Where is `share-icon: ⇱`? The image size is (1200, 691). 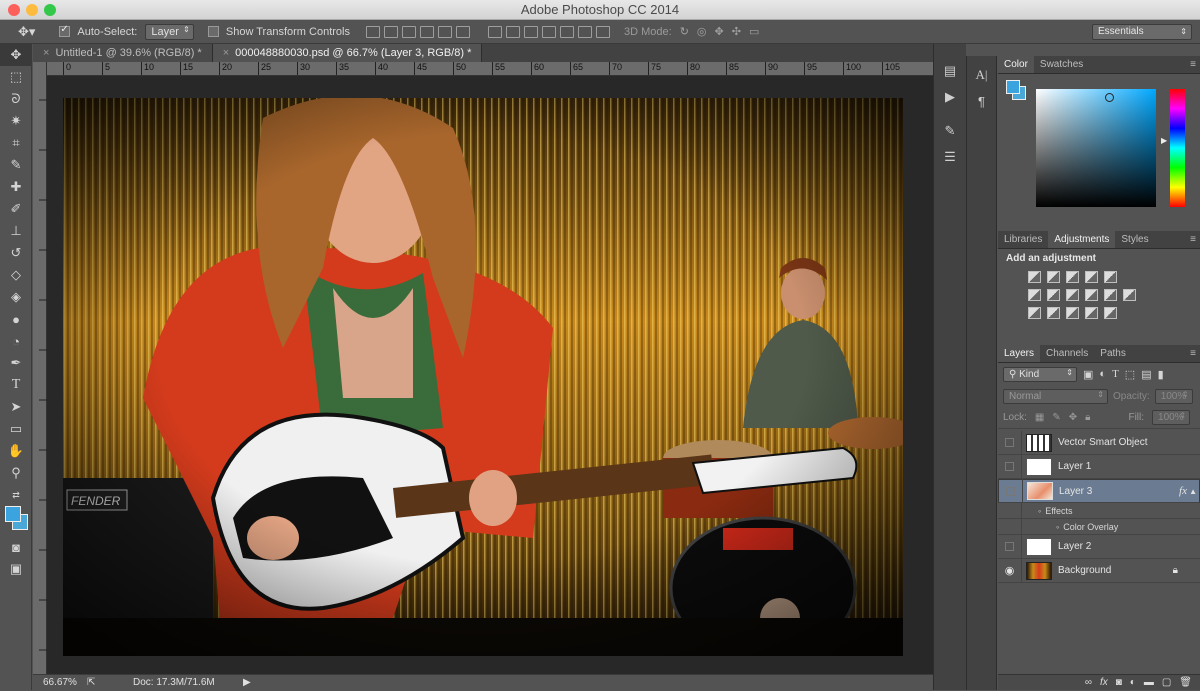 share-icon: ⇱ is located at coordinates (91, 683).